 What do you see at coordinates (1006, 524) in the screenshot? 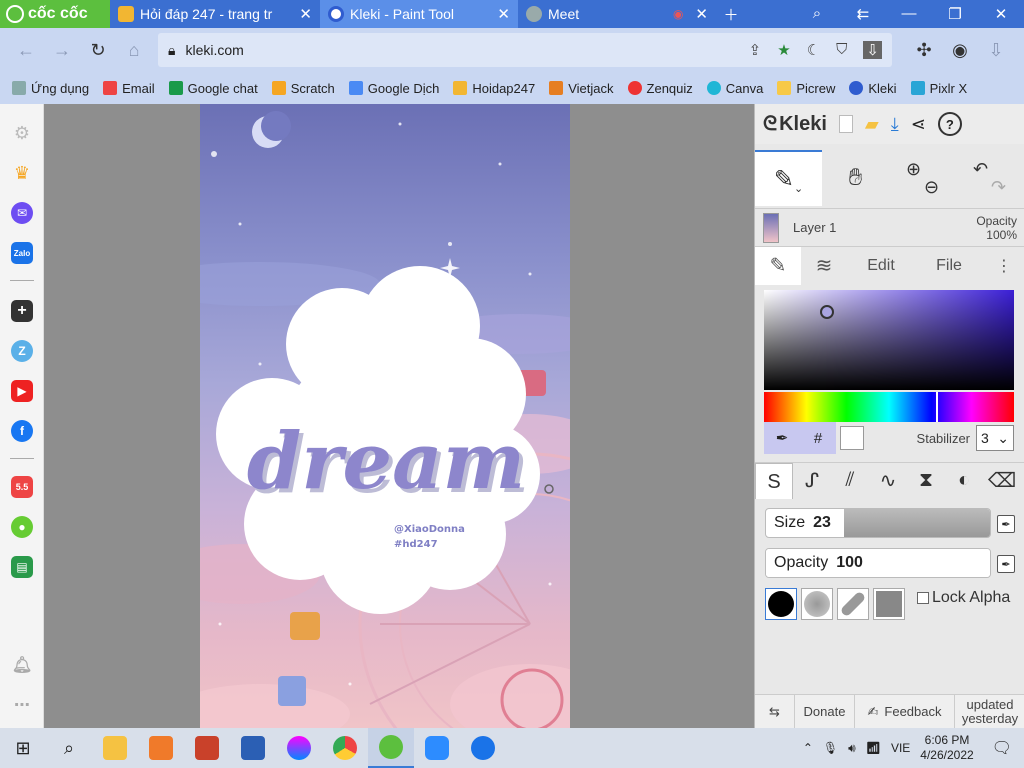
I see `size-pressure-toggle: ✒` at bounding box center [1006, 524].